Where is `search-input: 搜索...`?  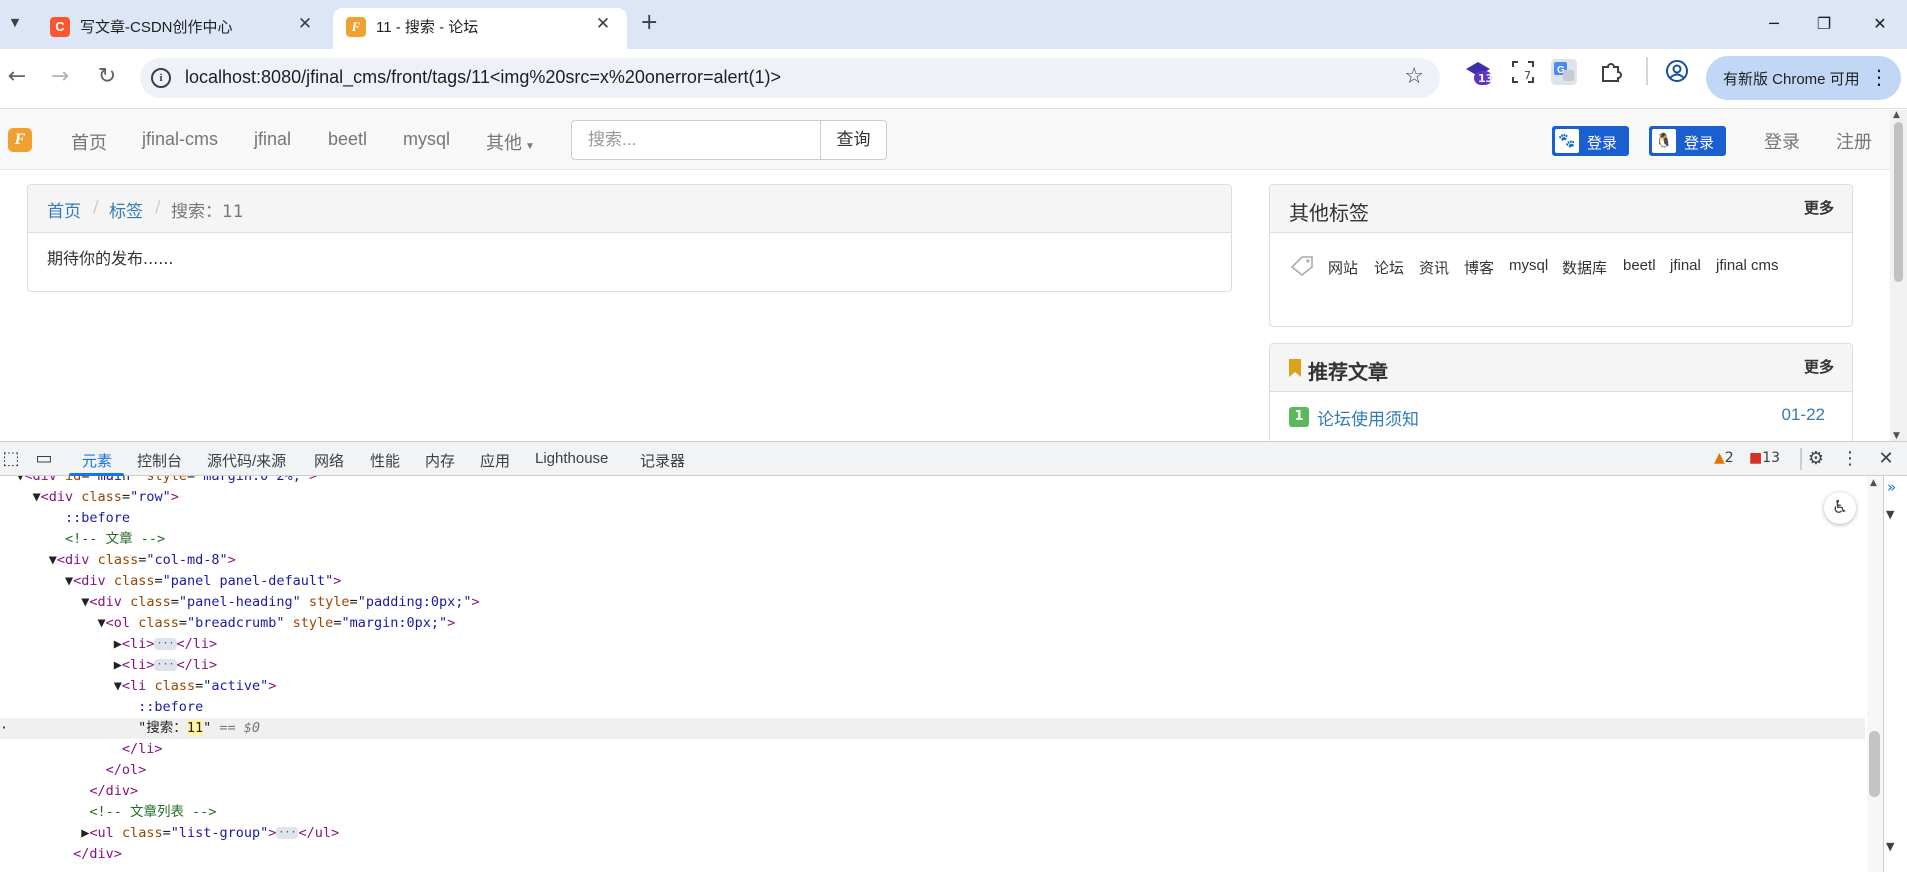 search-input: 搜索... is located at coordinates (696, 140).